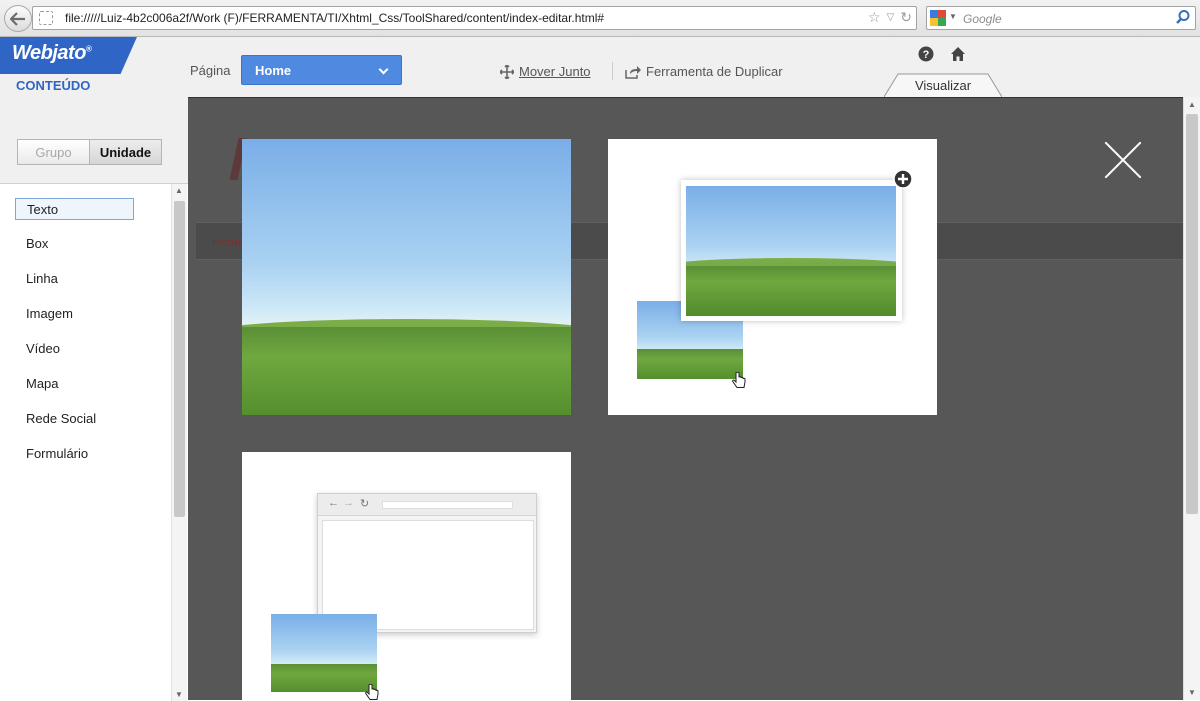 The height and width of the screenshot is (701, 1200). What do you see at coordinates (74, 244) in the screenshot?
I see `list-item-box: Box` at bounding box center [74, 244].